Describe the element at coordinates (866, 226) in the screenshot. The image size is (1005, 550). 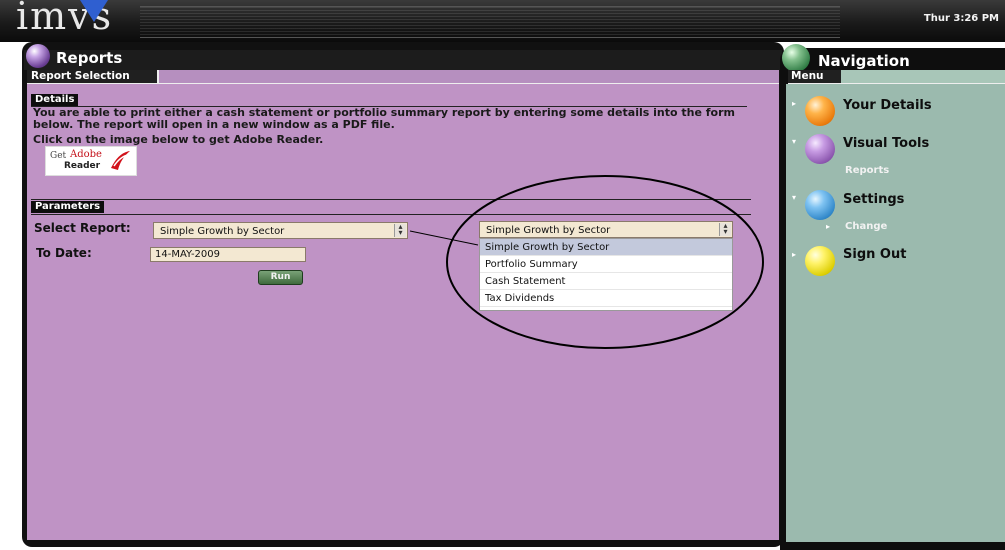
I see `nav-subitem-change: Change` at that location.